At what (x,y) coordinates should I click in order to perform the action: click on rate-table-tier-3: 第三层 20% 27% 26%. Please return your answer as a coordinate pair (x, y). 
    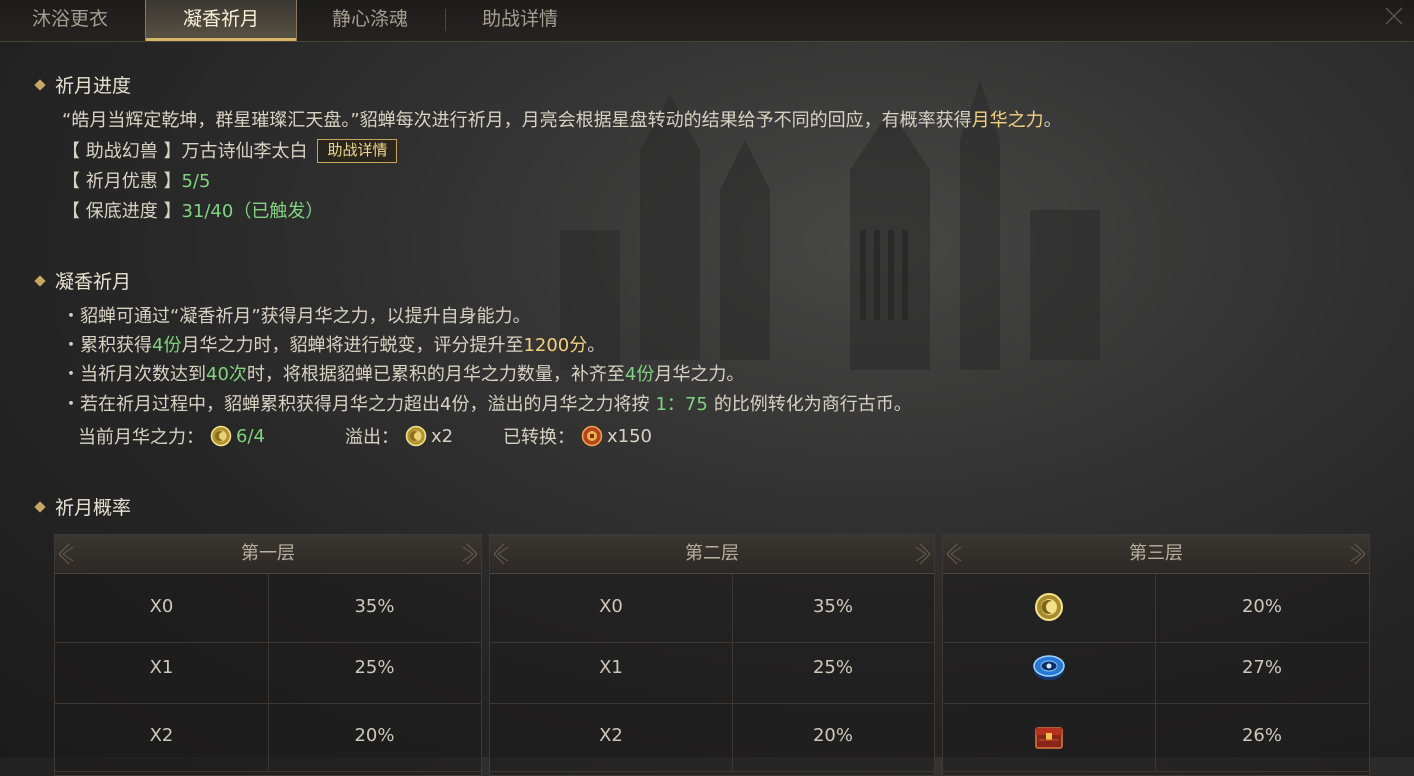
    Looking at the image, I should click on (1156, 655).